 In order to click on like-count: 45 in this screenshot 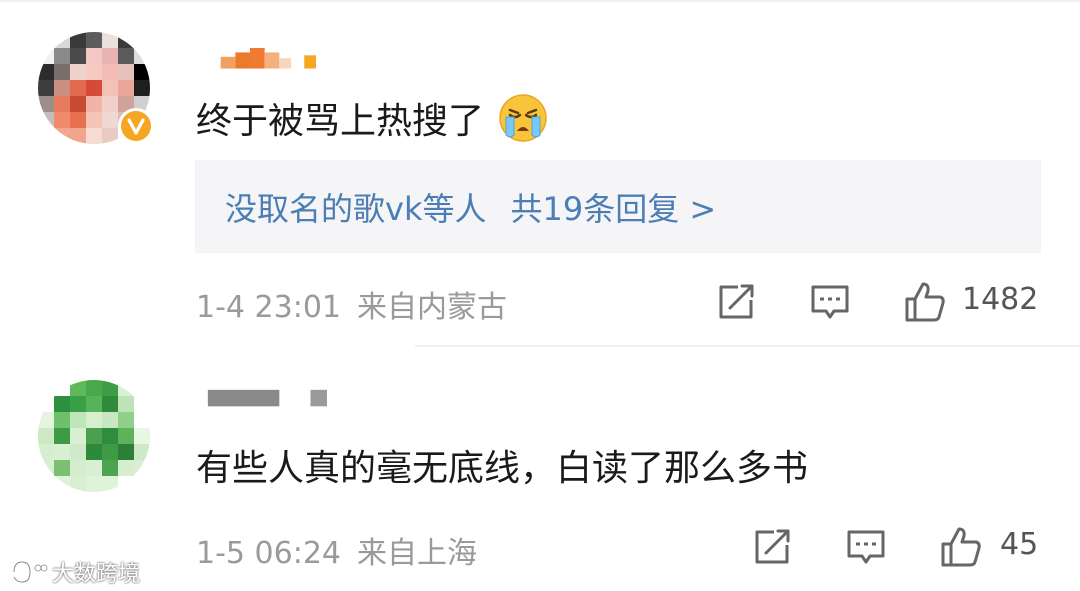, I will do `click(1019, 544)`.